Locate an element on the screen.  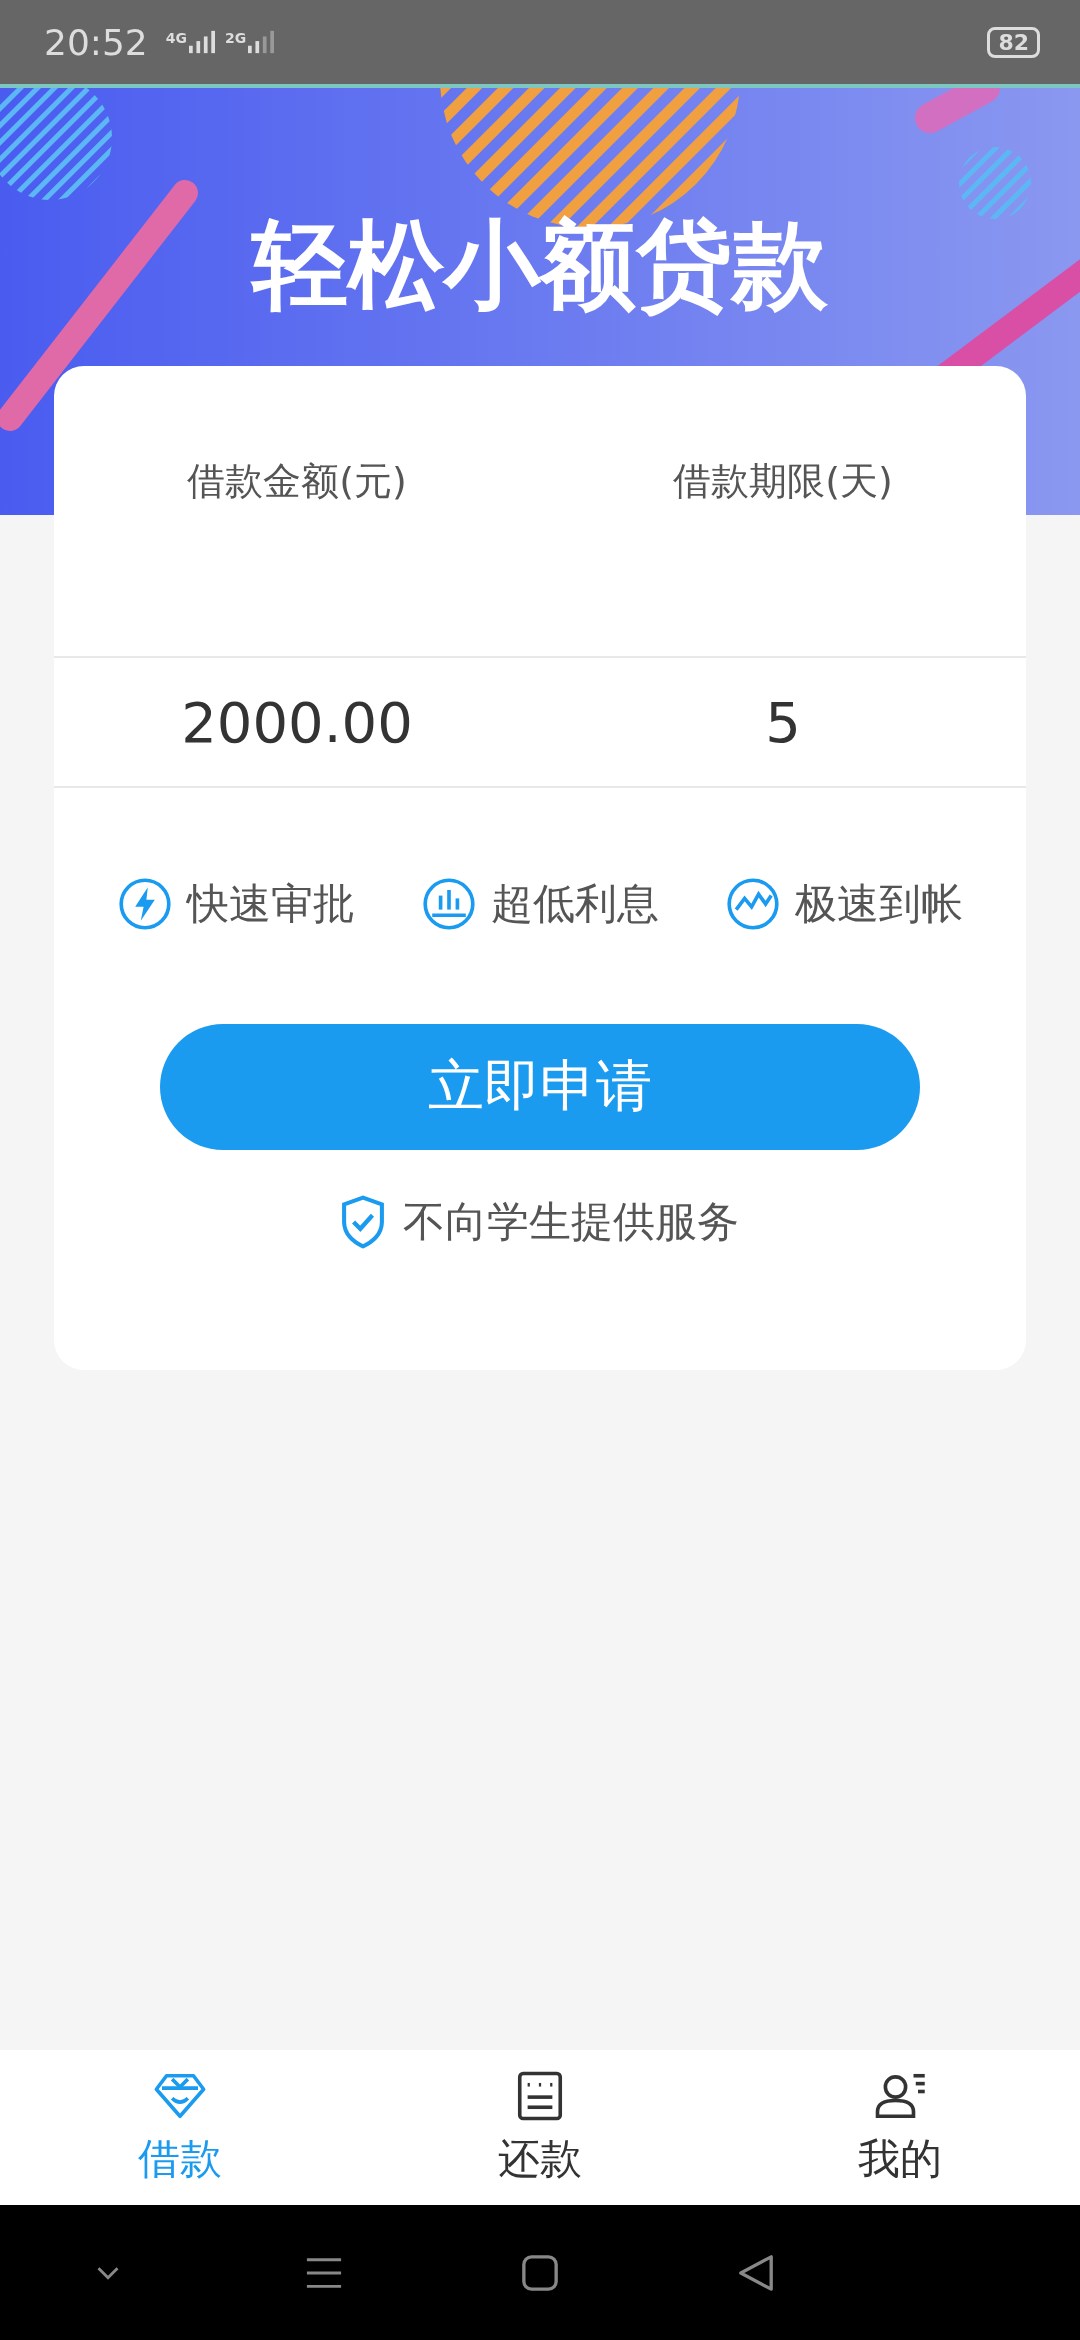
field-label: 借款期限(天) is located at coordinates (783, 481).